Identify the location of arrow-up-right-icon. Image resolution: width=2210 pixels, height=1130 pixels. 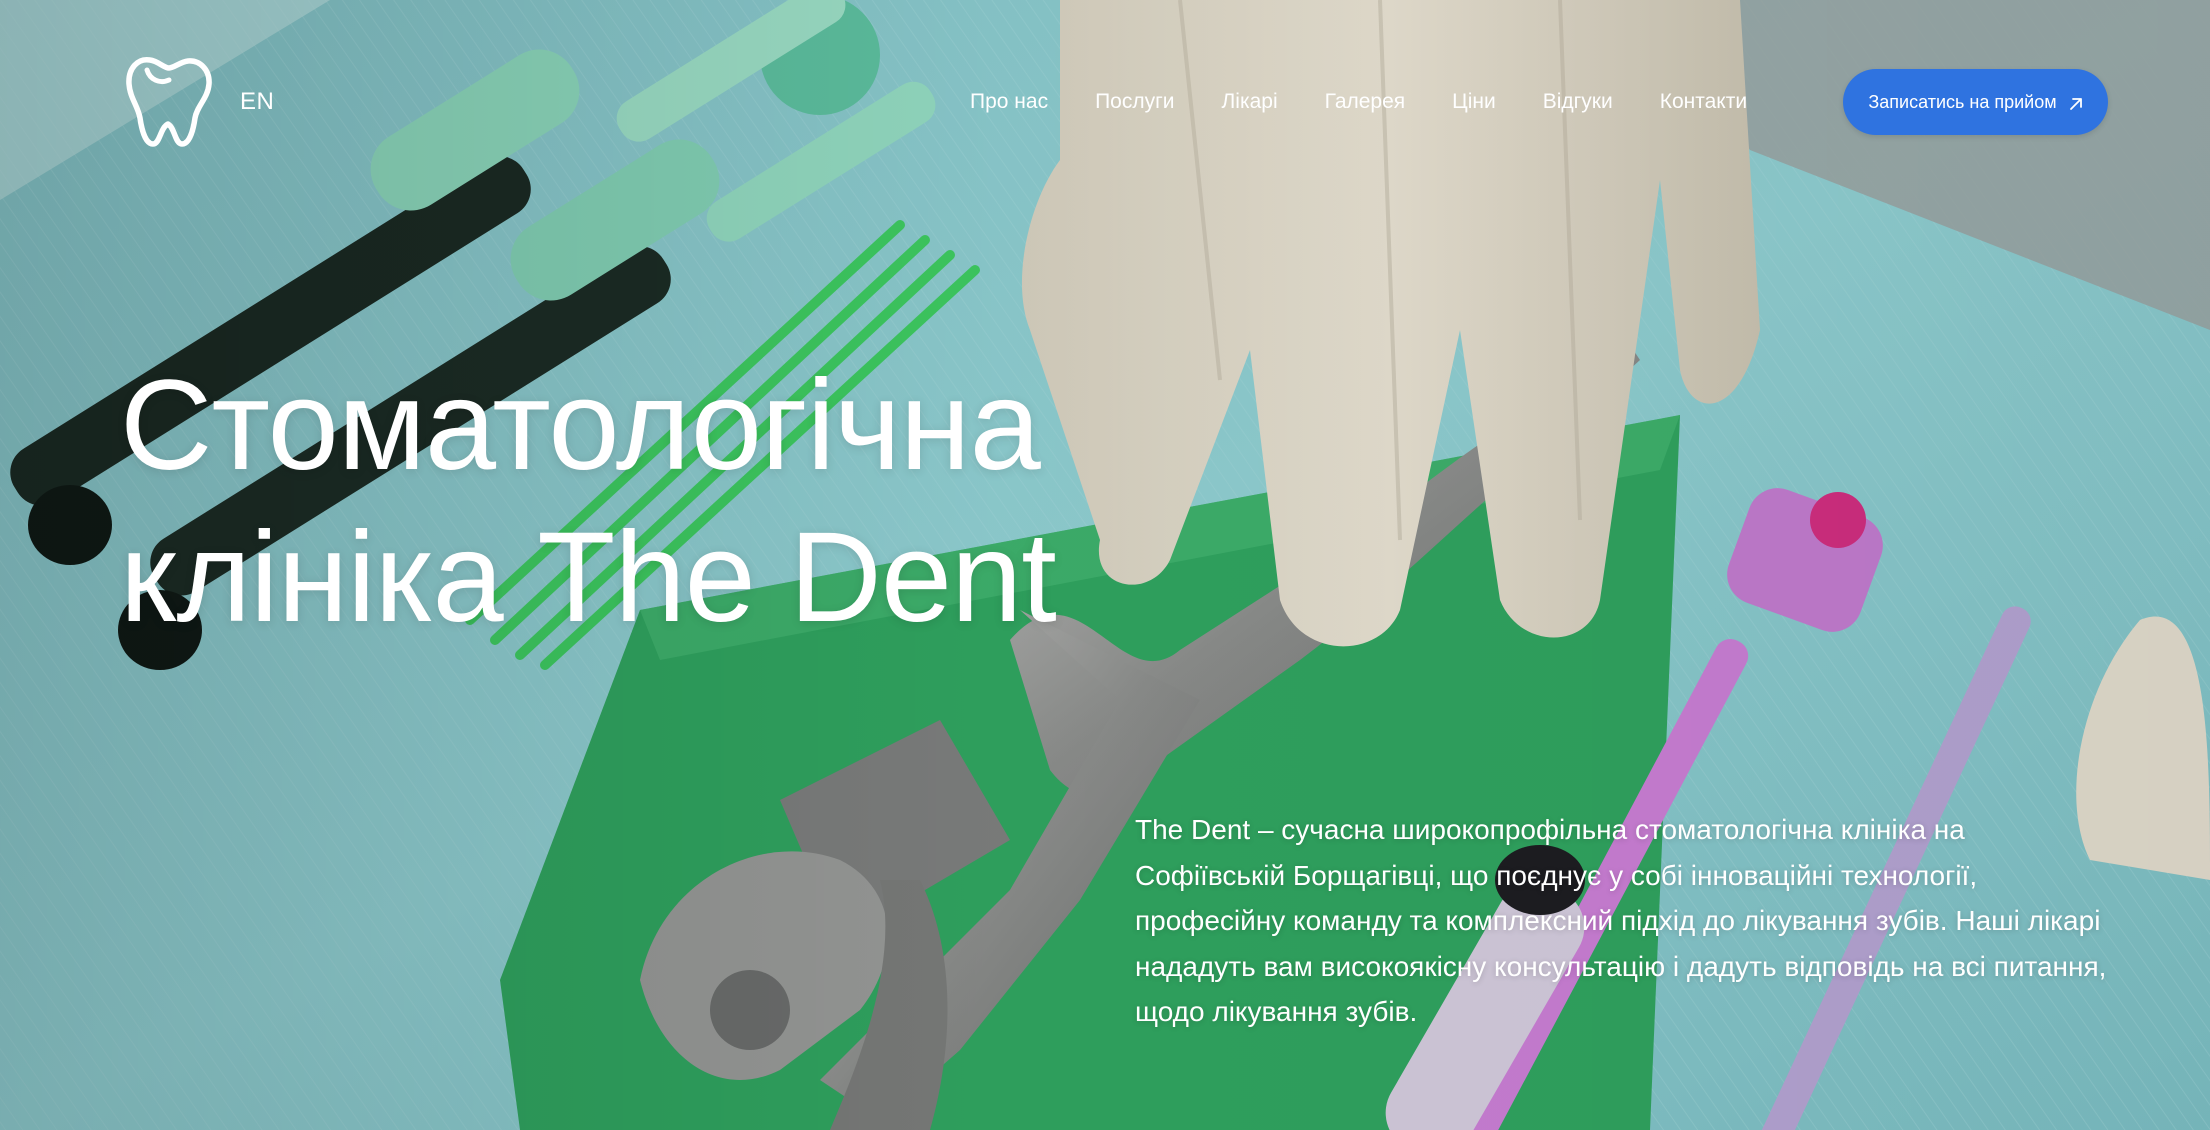
(2076, 102).